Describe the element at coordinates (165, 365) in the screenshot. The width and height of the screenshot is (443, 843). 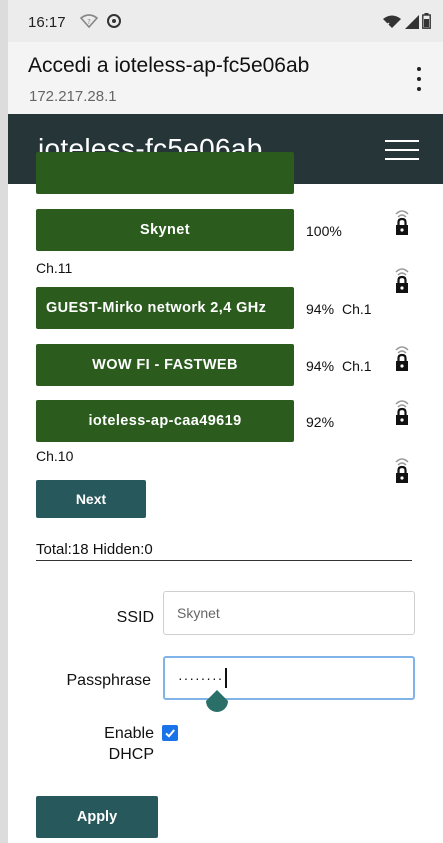
I see `network-button-wow-fi: WOW FI - FASTWEB` at that location.